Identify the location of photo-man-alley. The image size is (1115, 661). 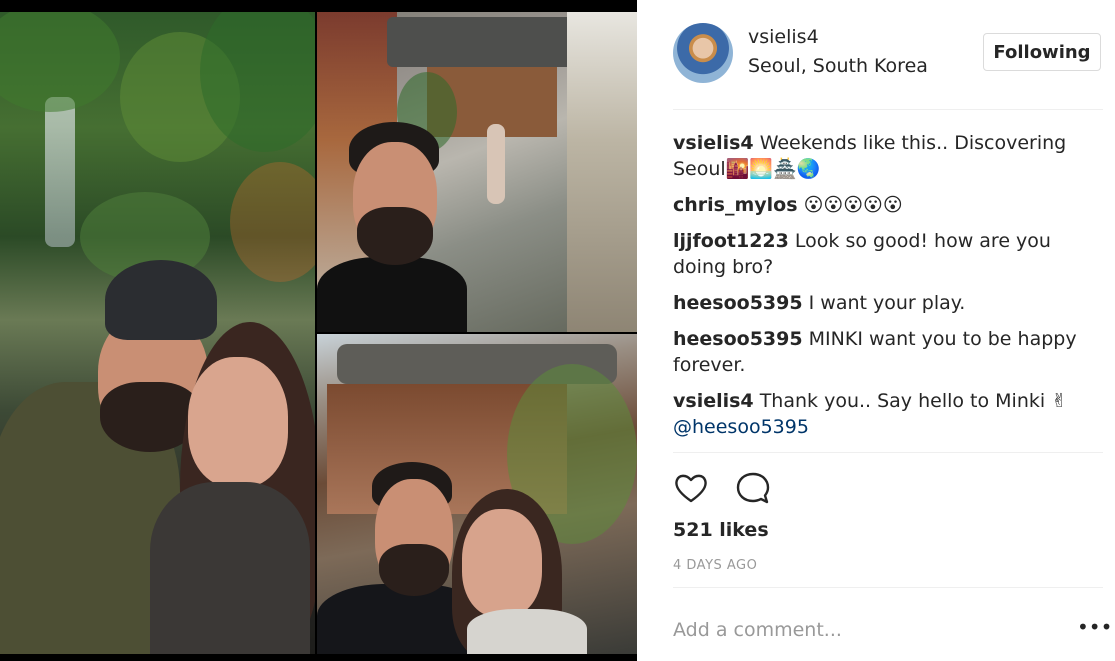
(477, 172).